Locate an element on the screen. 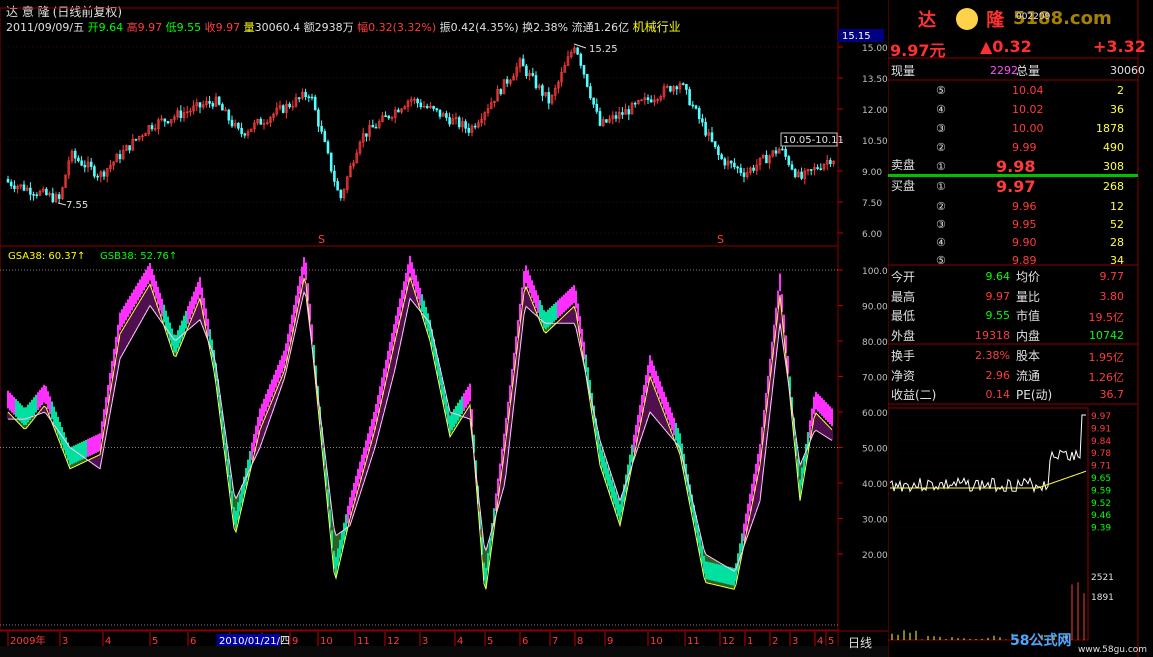 This screenshot has width=1153, height=657. total-vol-label: 总量 is located at coordinates (1028, 71).